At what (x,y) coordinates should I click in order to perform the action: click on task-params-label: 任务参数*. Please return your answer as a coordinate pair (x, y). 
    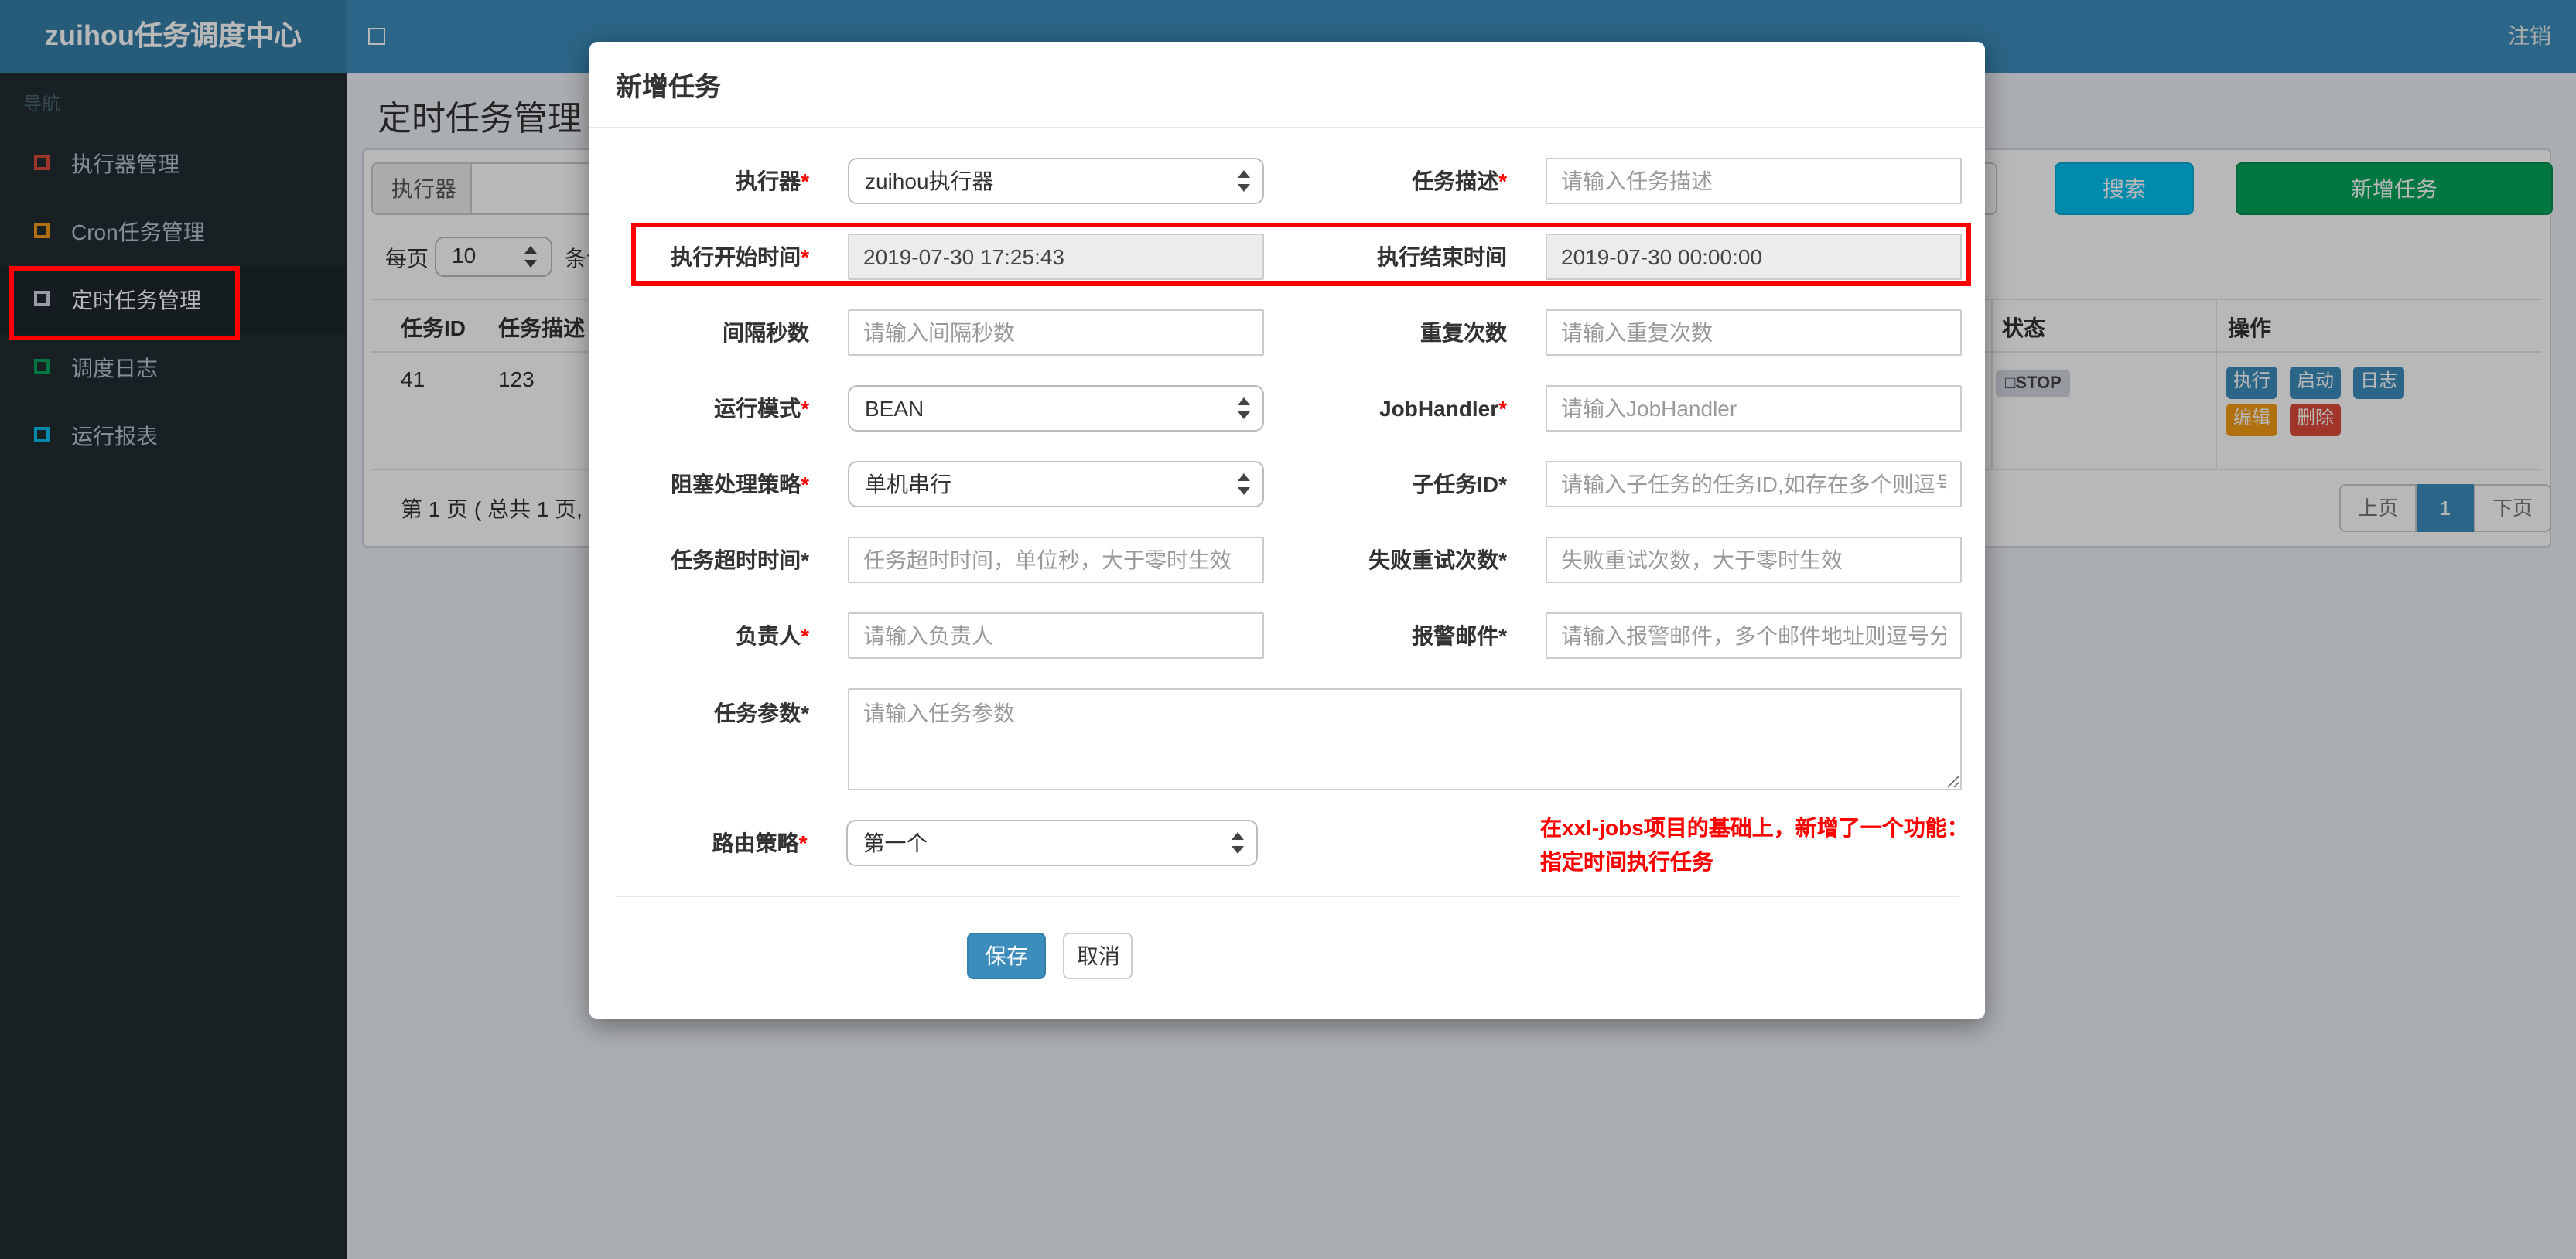
    Looking at the image, I should click on (761, 713).